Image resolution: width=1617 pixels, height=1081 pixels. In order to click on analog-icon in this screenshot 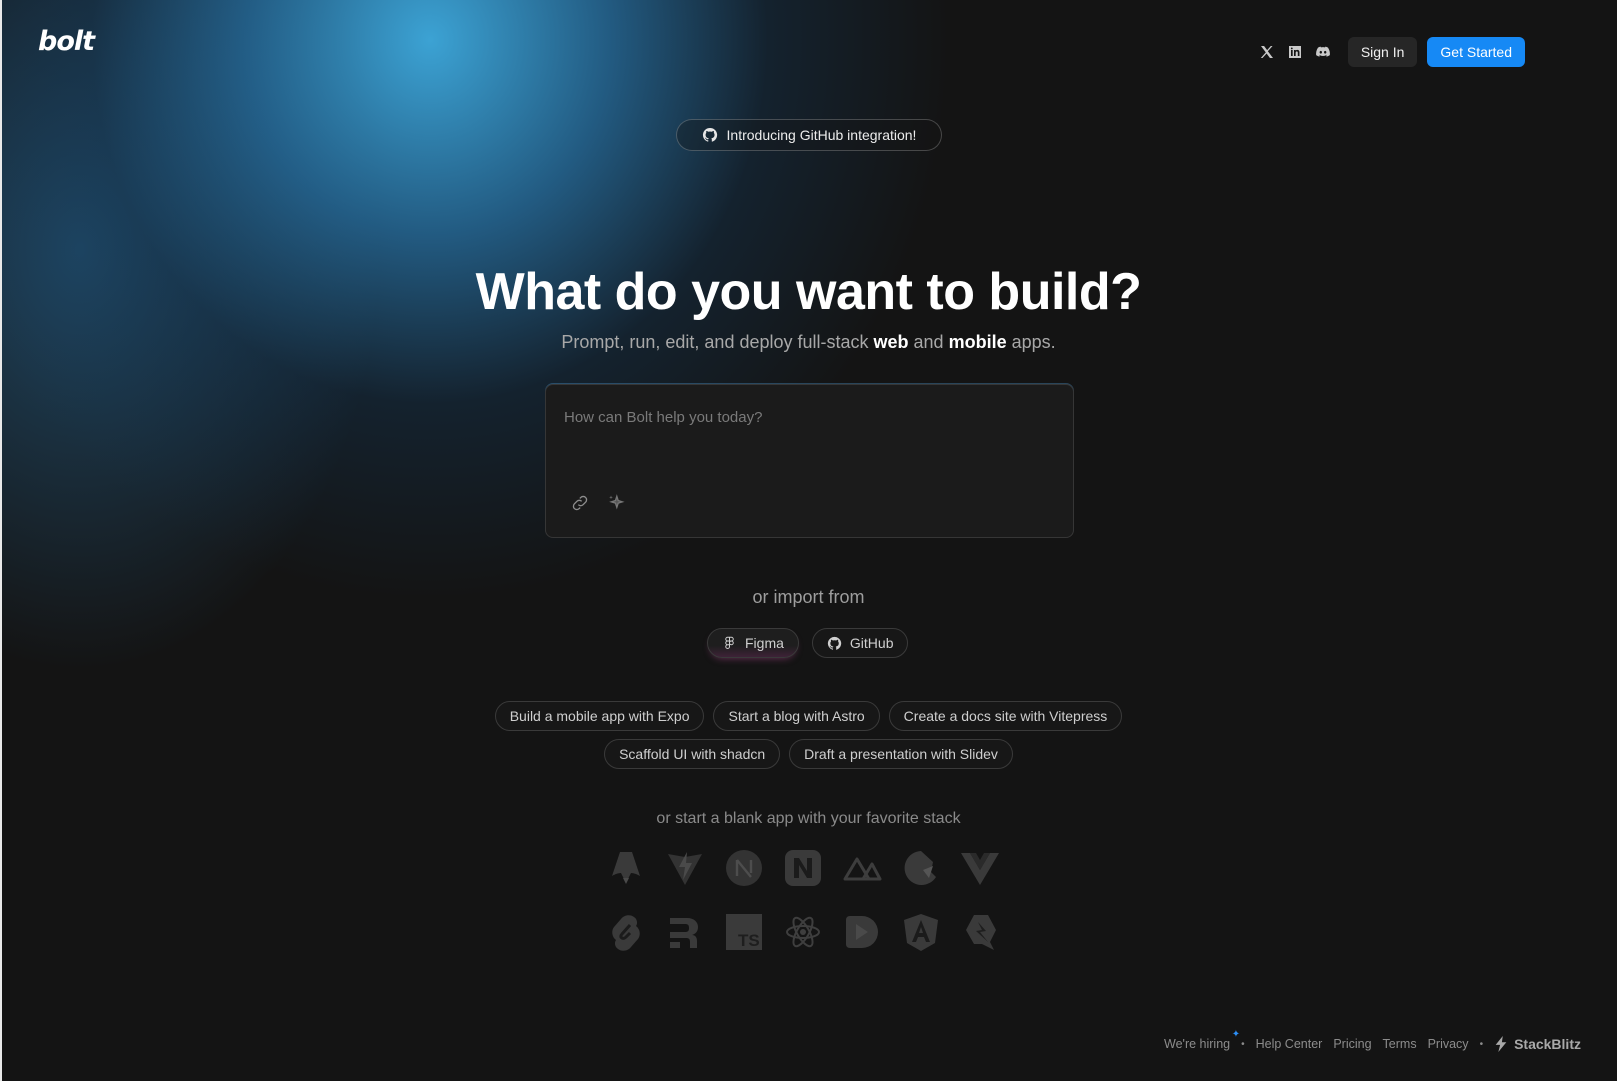, I will do `click(921, 932)`.